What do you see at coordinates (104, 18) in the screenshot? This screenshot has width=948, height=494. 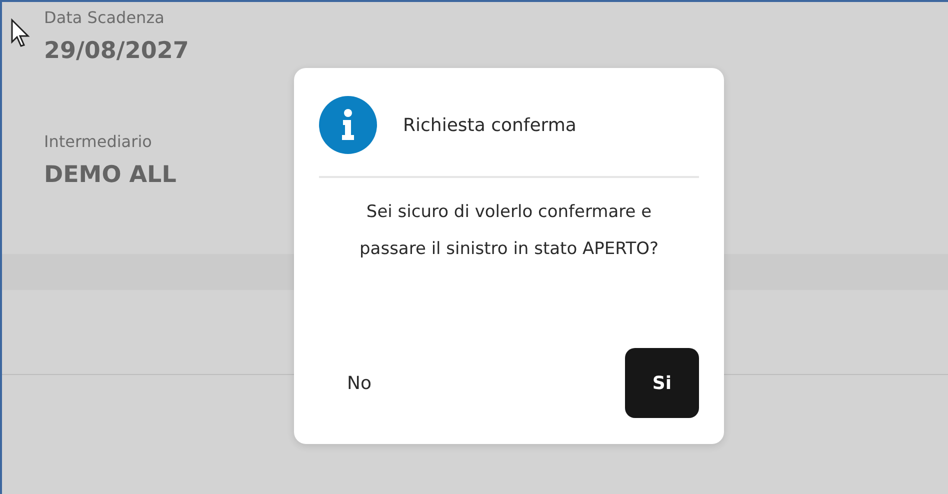 I see `field-label: Data Scadenza` at bounding box center [104, 18].